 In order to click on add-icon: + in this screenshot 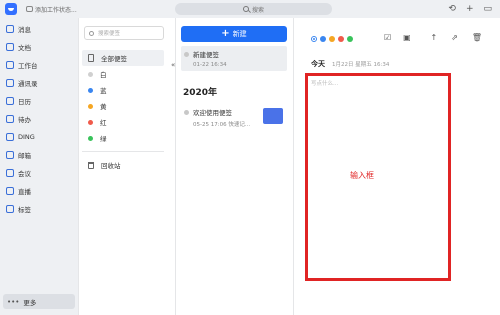, I will do `click(470, 9)`.